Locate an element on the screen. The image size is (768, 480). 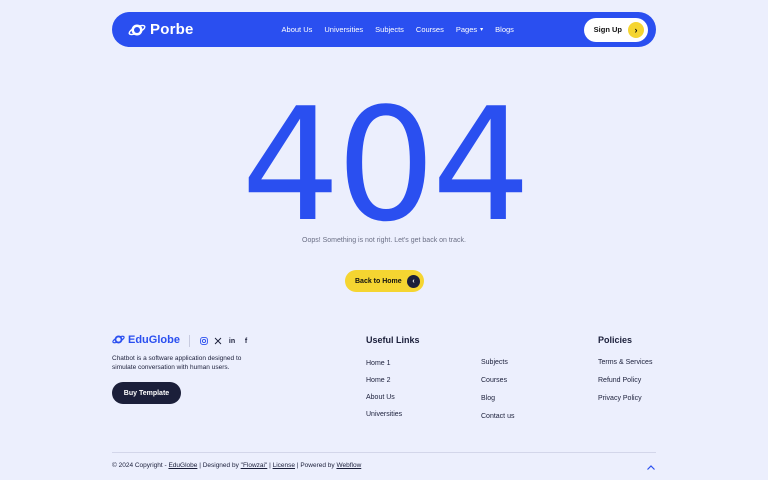
nav-item-universities: Universities is located at coordinates (343, 29).